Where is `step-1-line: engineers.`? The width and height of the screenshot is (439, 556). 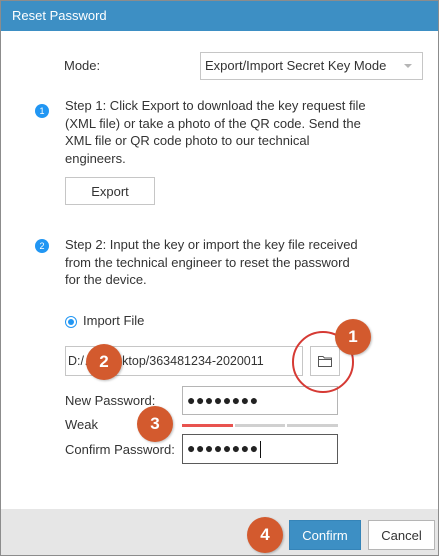
step-1-line: engineers. is located at coordinates (95, 158).